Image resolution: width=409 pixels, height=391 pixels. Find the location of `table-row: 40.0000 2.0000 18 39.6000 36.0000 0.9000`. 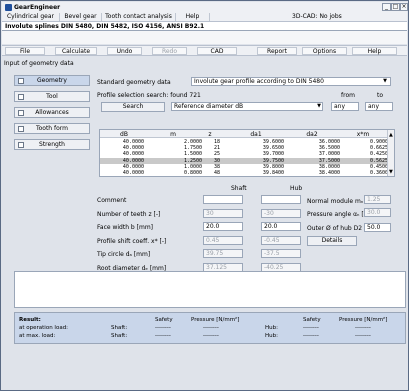

table-row: 40.0000 2.0000 18 39.6000 36.0000 0.9000 is located at coordinates (244, 142).